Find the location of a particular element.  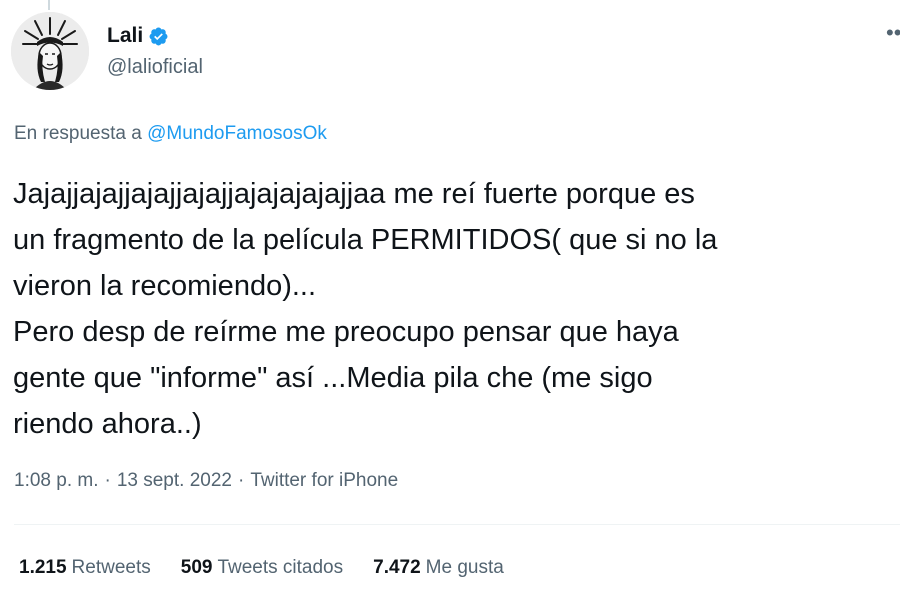

reply-mention-link: @MundoFamososOk is located at coordinates (237, 133).